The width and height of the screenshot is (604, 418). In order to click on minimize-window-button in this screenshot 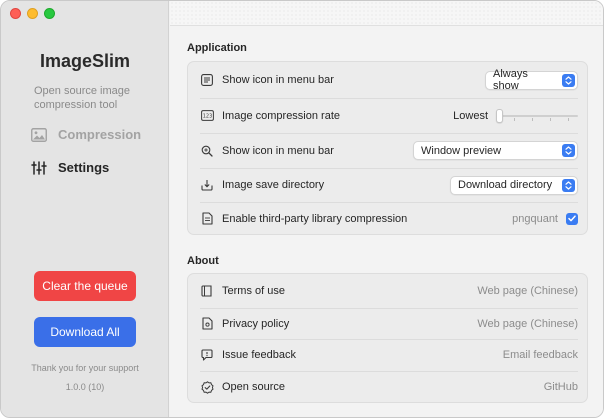, I will do `click(32, 13)`.